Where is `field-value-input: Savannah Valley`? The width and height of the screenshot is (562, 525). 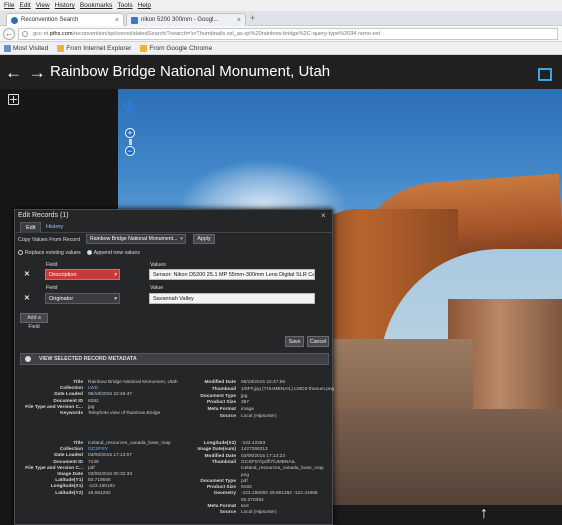
field-value-input: Savannah Valley is located at coordinates (232, 298).